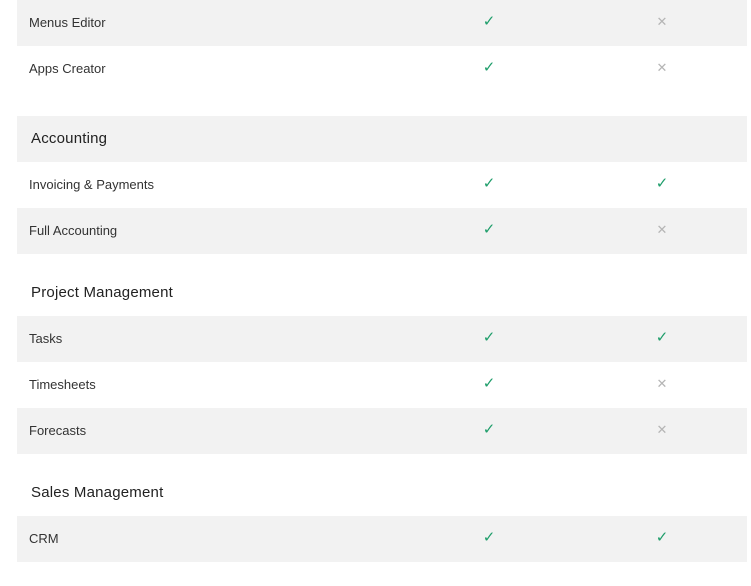 The height and width of the screenshot is (586, 751). What do you see at coordinates (92, 184) in the screenshot?
I see `feature-label: Invoicing & Payments` at bounding box center [92, 184].